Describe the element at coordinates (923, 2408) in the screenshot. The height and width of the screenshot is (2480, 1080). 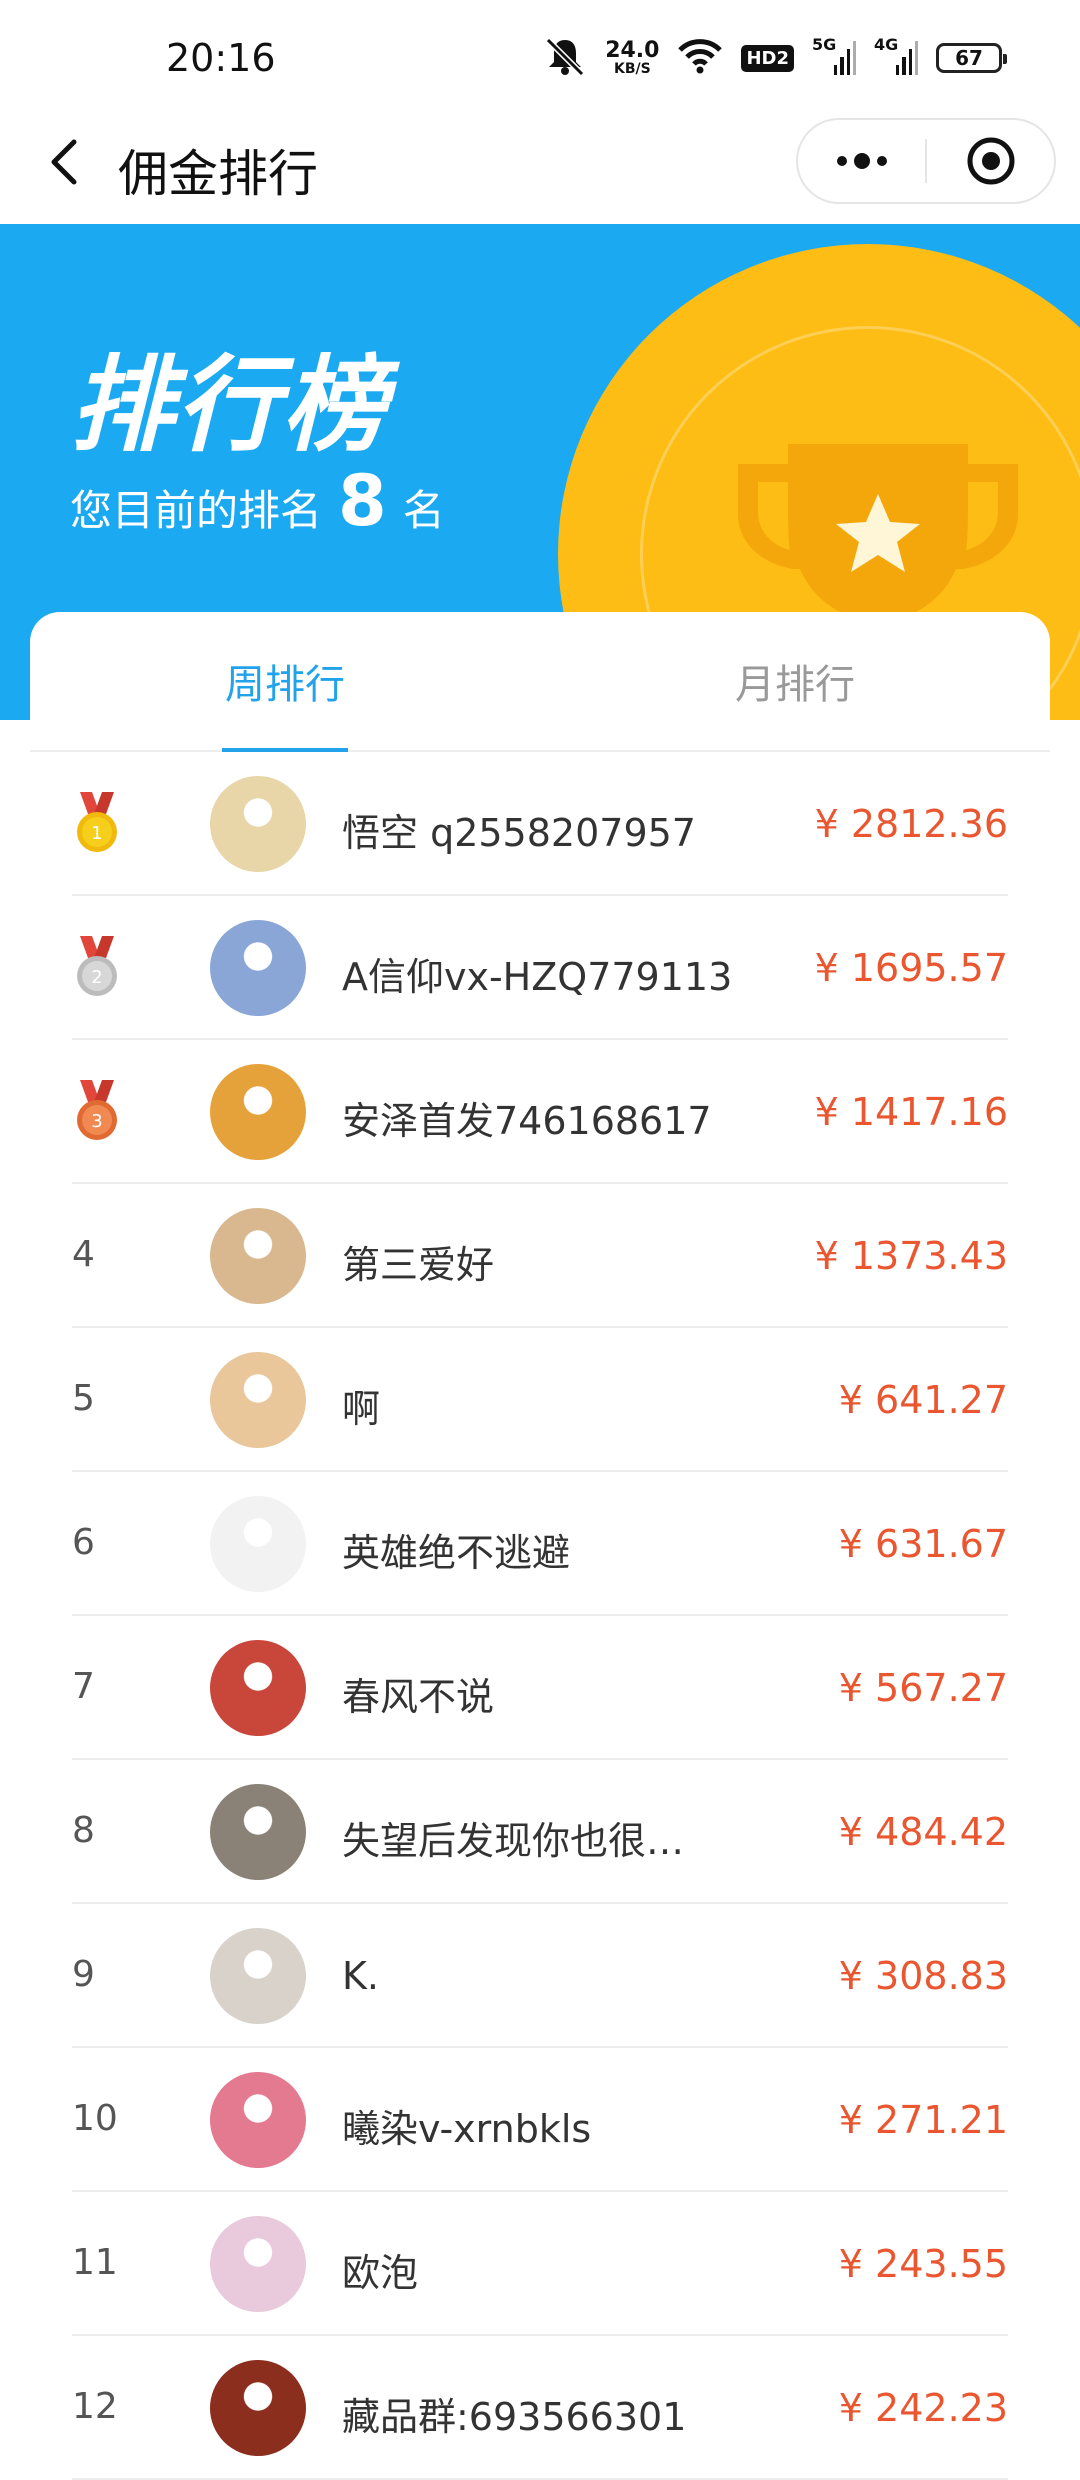
I see `commission-amount: ¥ 242.23` at that location.